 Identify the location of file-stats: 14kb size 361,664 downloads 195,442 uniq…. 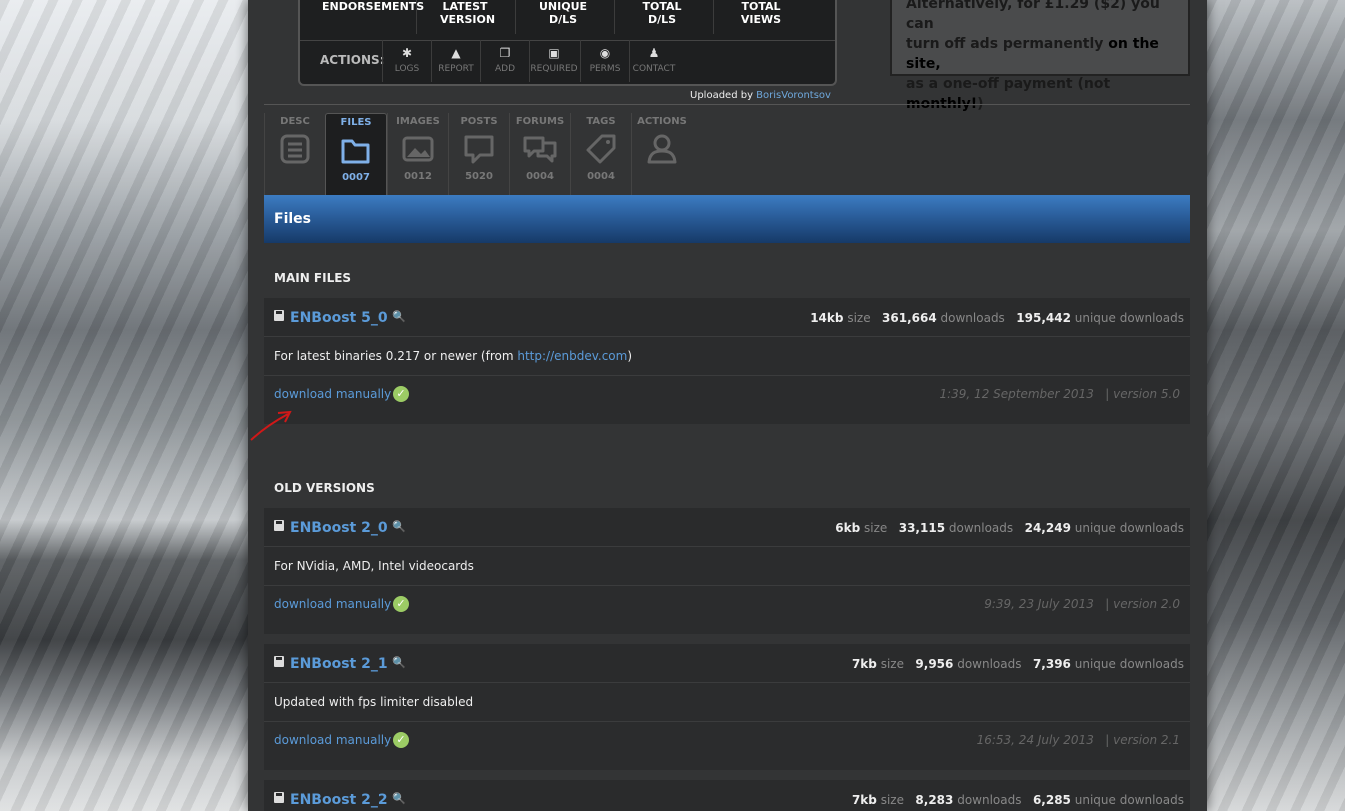
(997, 318).